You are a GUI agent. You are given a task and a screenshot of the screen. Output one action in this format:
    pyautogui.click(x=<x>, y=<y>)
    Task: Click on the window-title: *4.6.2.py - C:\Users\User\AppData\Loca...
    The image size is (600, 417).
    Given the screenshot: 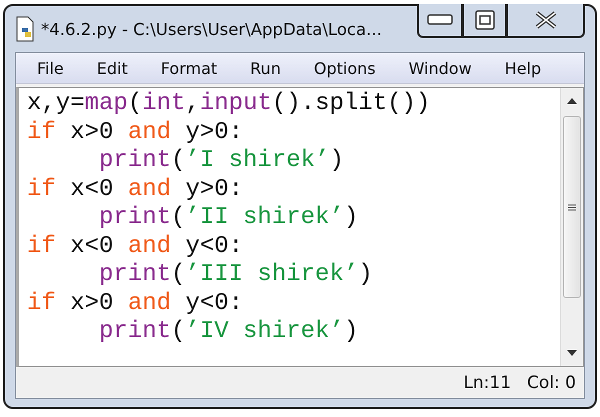 What is the action you would take?
    pyautogui.click(x=211, y=29)
    